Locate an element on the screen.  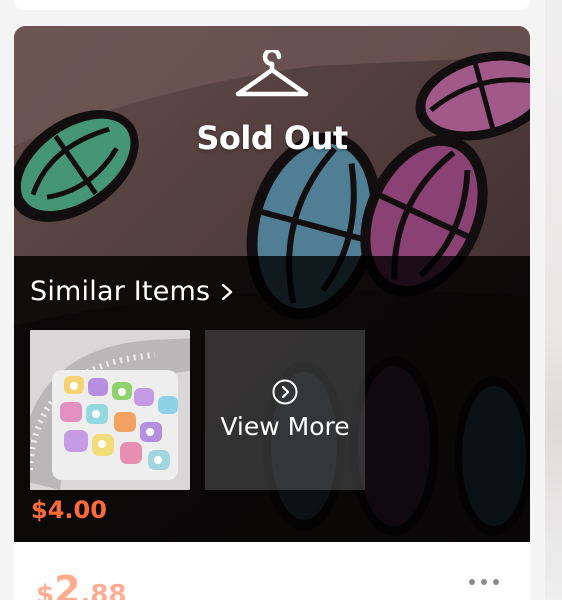
more-horizontal-icon is located at coordinates (484, 582).